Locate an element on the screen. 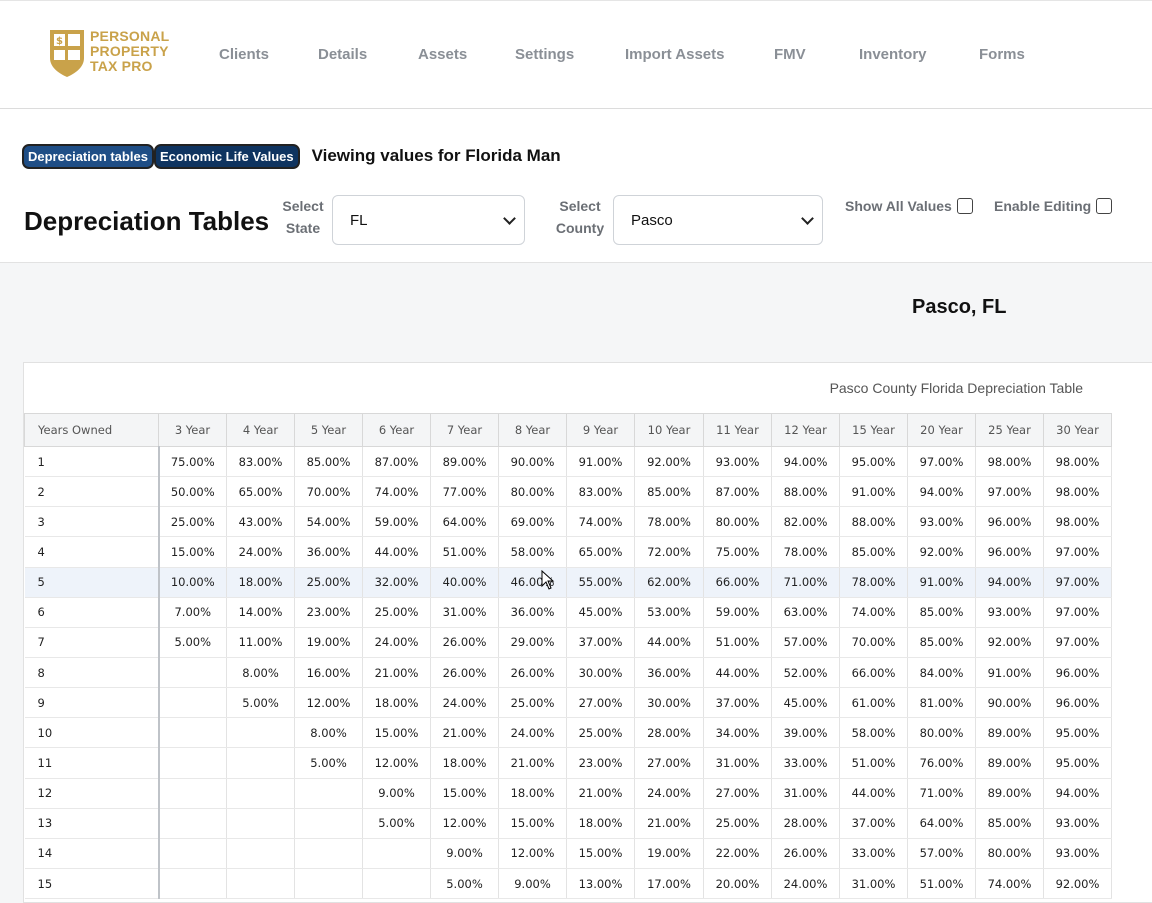 This screenshot has height=903, width=1152. column-header: 10 Year is located at coordinates (669, 430).